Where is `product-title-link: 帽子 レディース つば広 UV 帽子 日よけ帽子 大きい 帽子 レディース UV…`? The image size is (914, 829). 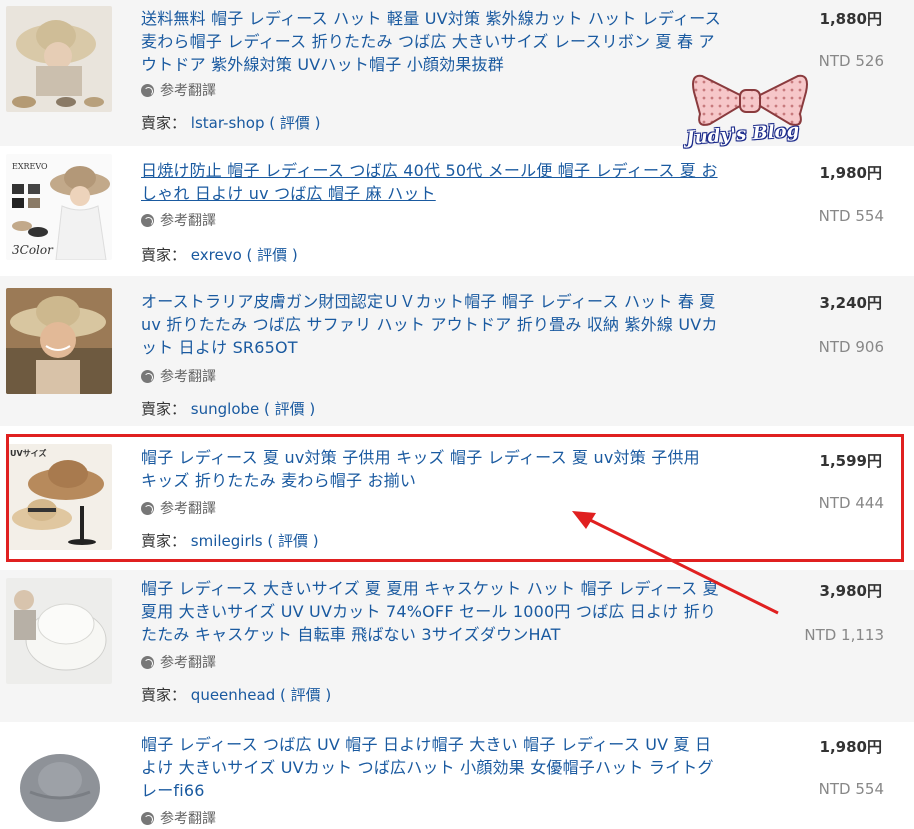 product-title-link: 帽子 レディース つば広 UV 帽子 日よけ帽子 大きい 帽子 レディース UV… is located at coordinates (431, 767).